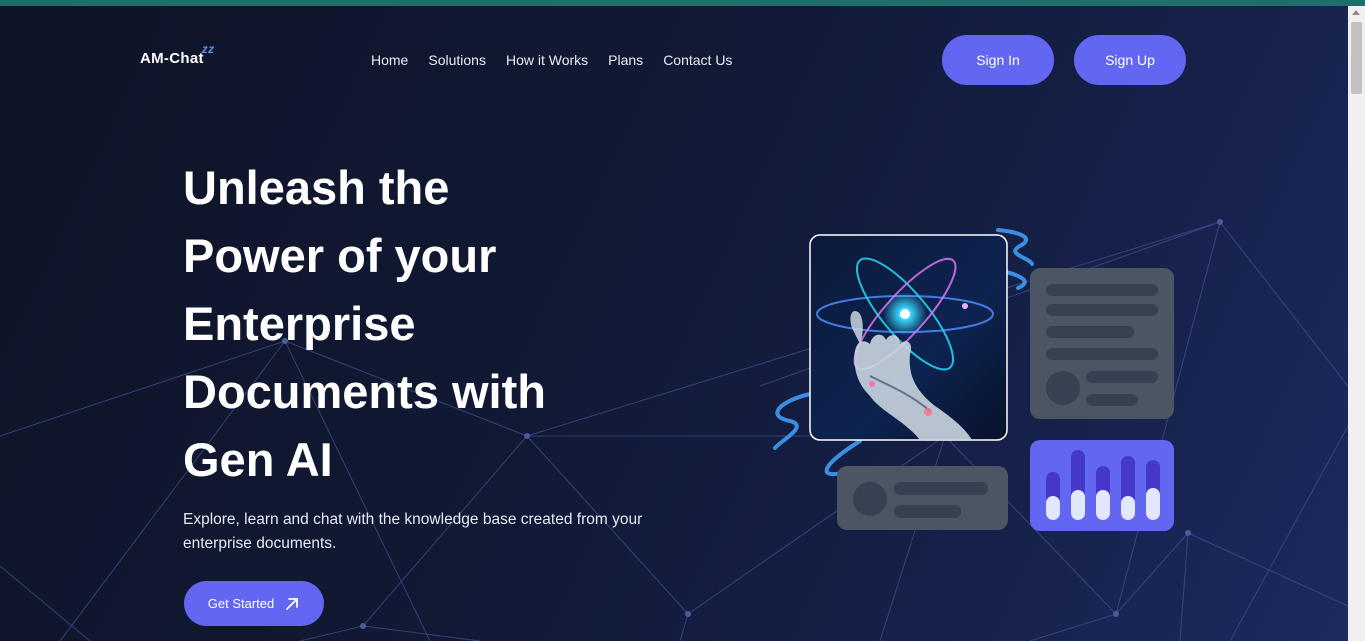 The height and width of the screenshot is (641, 1365). I want to click on get-started-label: Get Started, so click(241, 603).